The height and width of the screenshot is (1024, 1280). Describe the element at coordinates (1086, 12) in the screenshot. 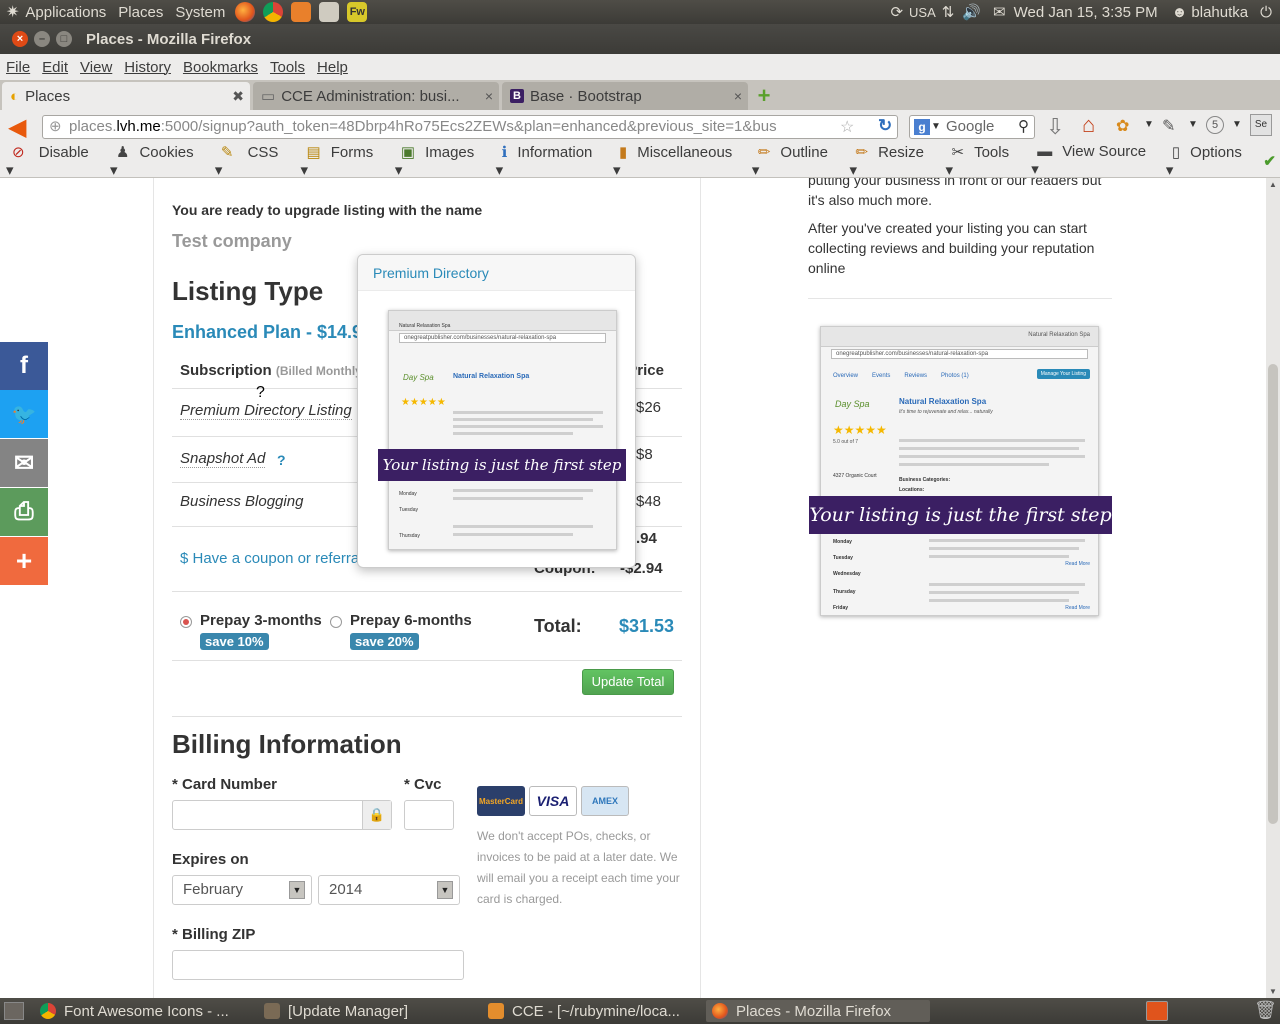

I see `clock: Wed Jan 15, 3:35 PM` at that location.